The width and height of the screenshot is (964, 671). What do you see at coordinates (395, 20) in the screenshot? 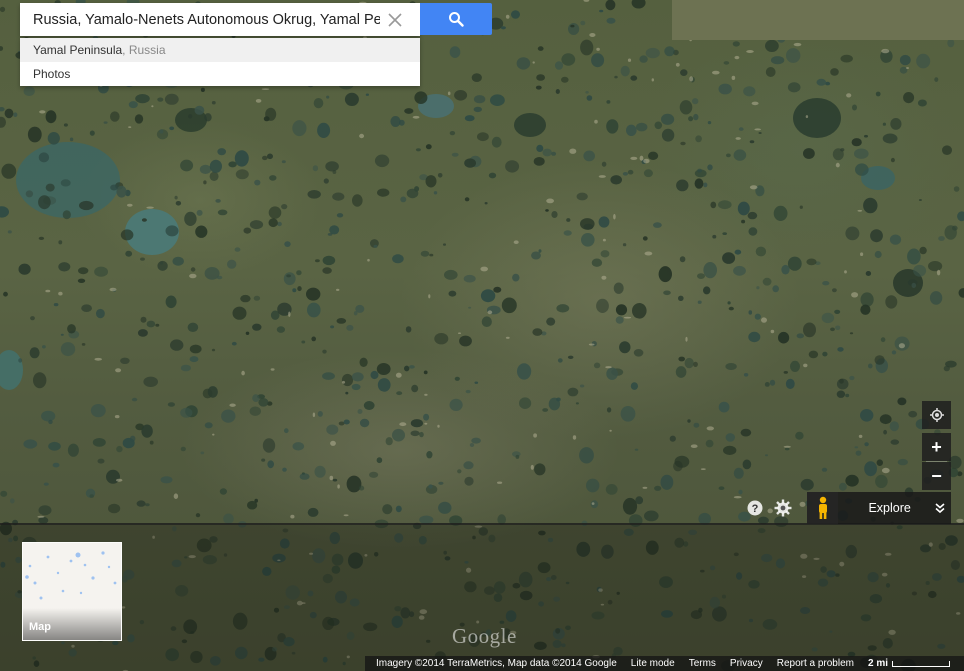
I see `clear-search-button` at bounding box center [395, 20].